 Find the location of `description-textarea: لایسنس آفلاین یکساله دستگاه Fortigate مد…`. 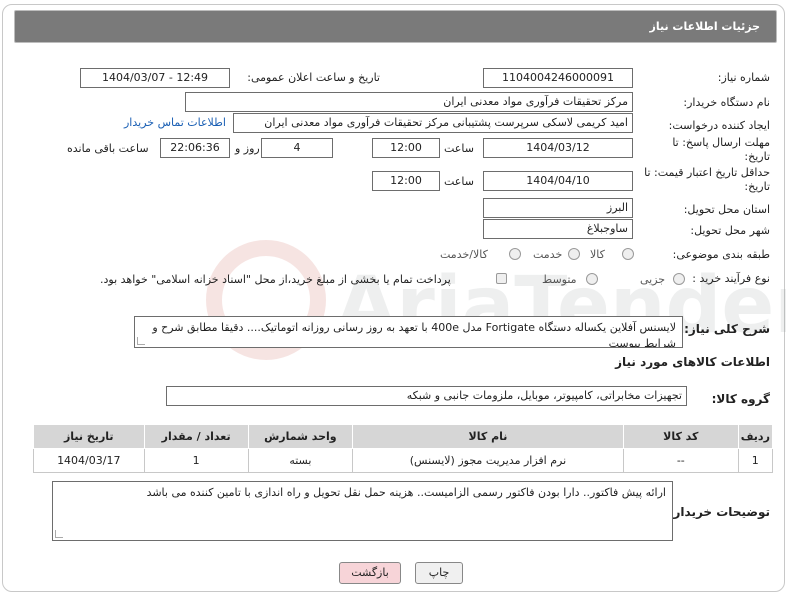

description-textarea: لایسنس آفلاین یکساله دستگاه Fortigate مد… is located at coordinates (408, 332).